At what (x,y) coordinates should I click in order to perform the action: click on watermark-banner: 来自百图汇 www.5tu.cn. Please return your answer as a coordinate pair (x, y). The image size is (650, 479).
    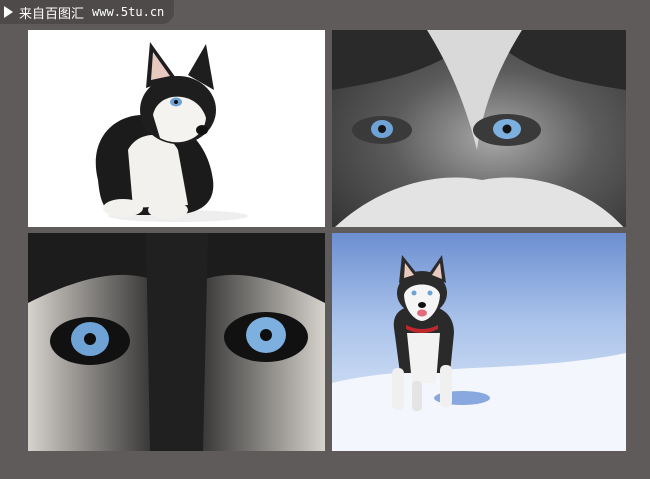
    Looking at the image, I should click on (87, 12).